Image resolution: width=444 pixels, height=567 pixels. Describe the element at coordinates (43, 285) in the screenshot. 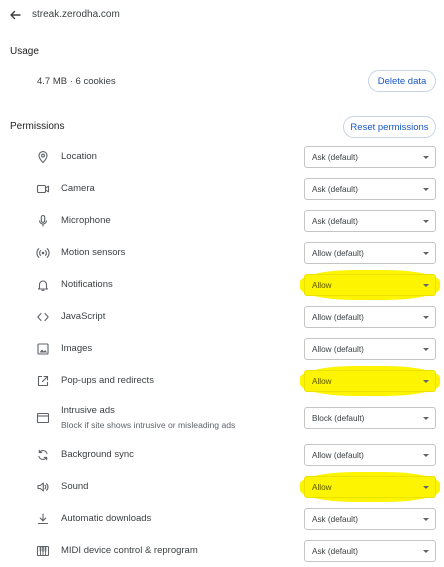

I see `bell-icon` at that location.